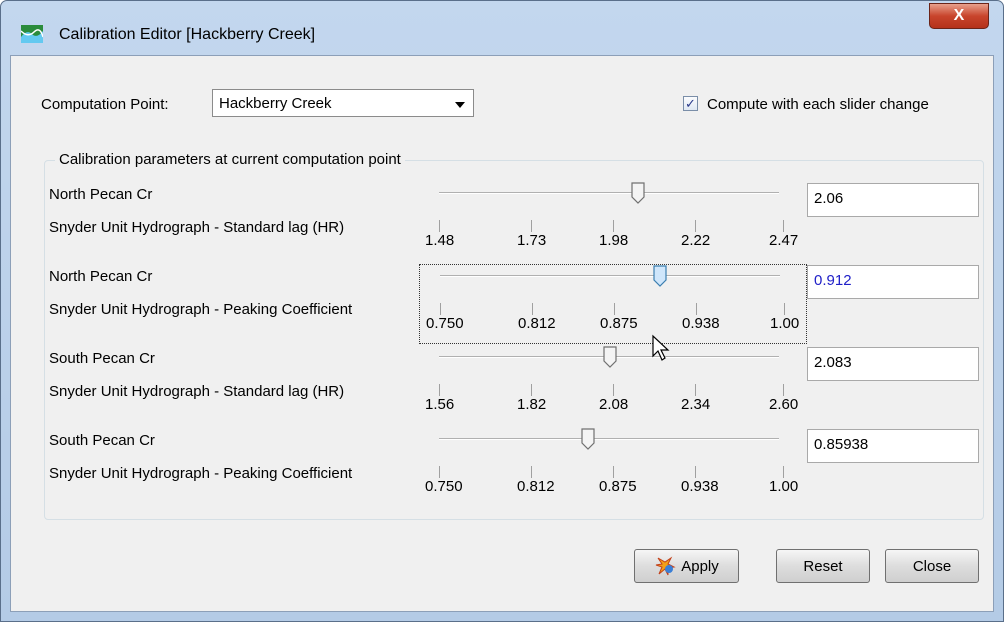 The width and height of the screenshot is (1006, 624). I want to click on window-close-button: X, so click(959, 16).